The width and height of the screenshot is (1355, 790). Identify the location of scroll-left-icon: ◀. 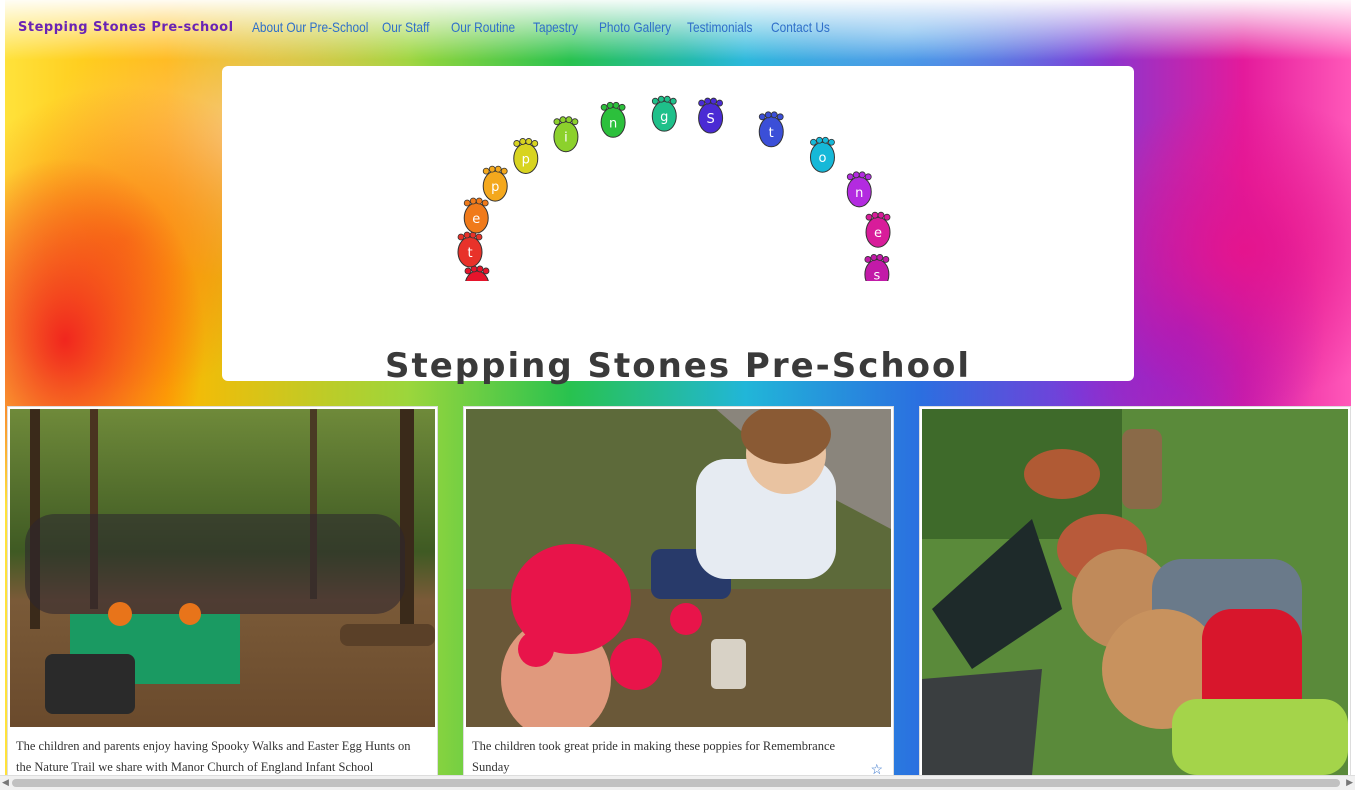
(5, 782).